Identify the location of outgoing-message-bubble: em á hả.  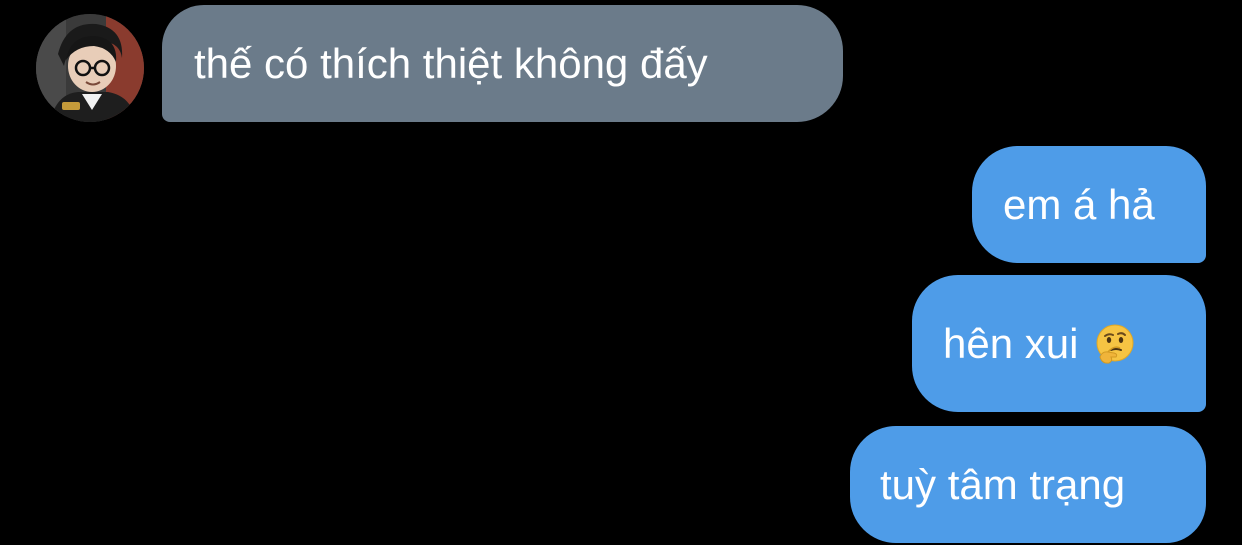
(1089, 204).